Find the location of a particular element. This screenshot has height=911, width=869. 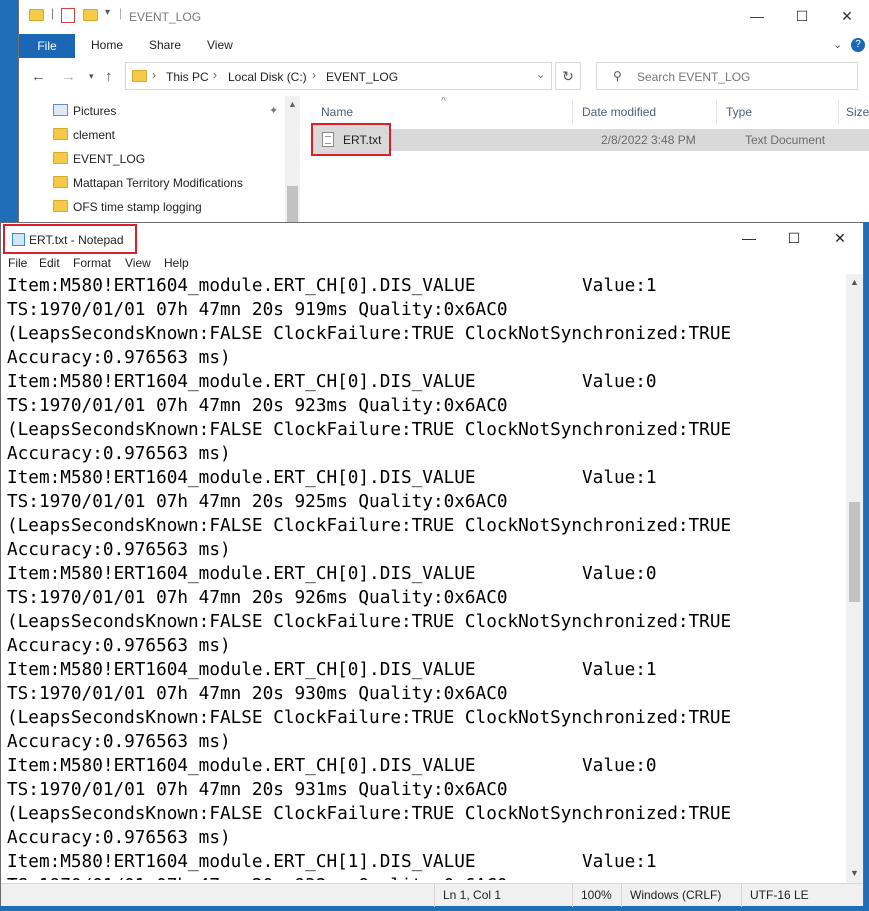

file-row: 2/8/2022 3:48 PM Text Document is located at coordinates (590, 140).